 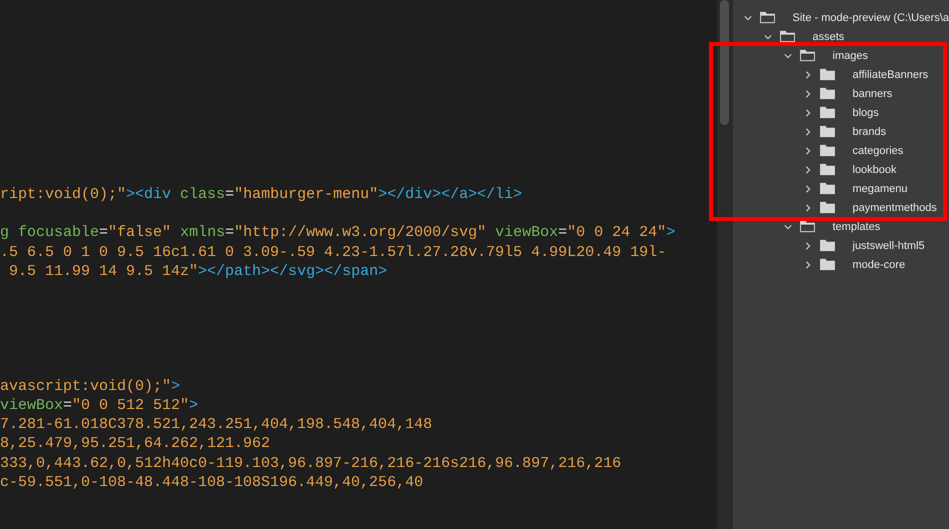 What do you see at coordinates (198, 271) in the screenshot?
I see `code-line: 9.5 11.99 14 9.5 14z"></path></svg></span>` at bounding box center [198, 271].